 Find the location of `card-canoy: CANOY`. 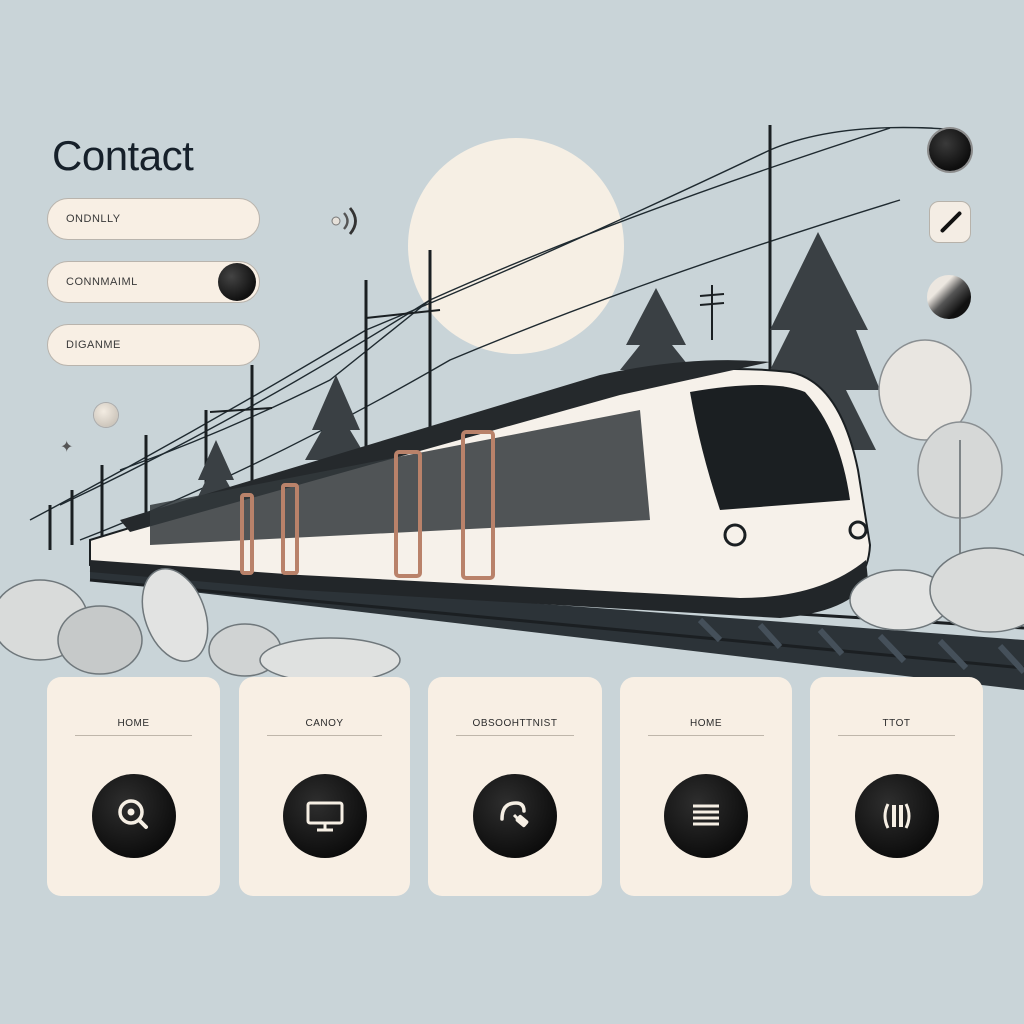

card-canoy: CANOY is located at coordinates (324, 786).